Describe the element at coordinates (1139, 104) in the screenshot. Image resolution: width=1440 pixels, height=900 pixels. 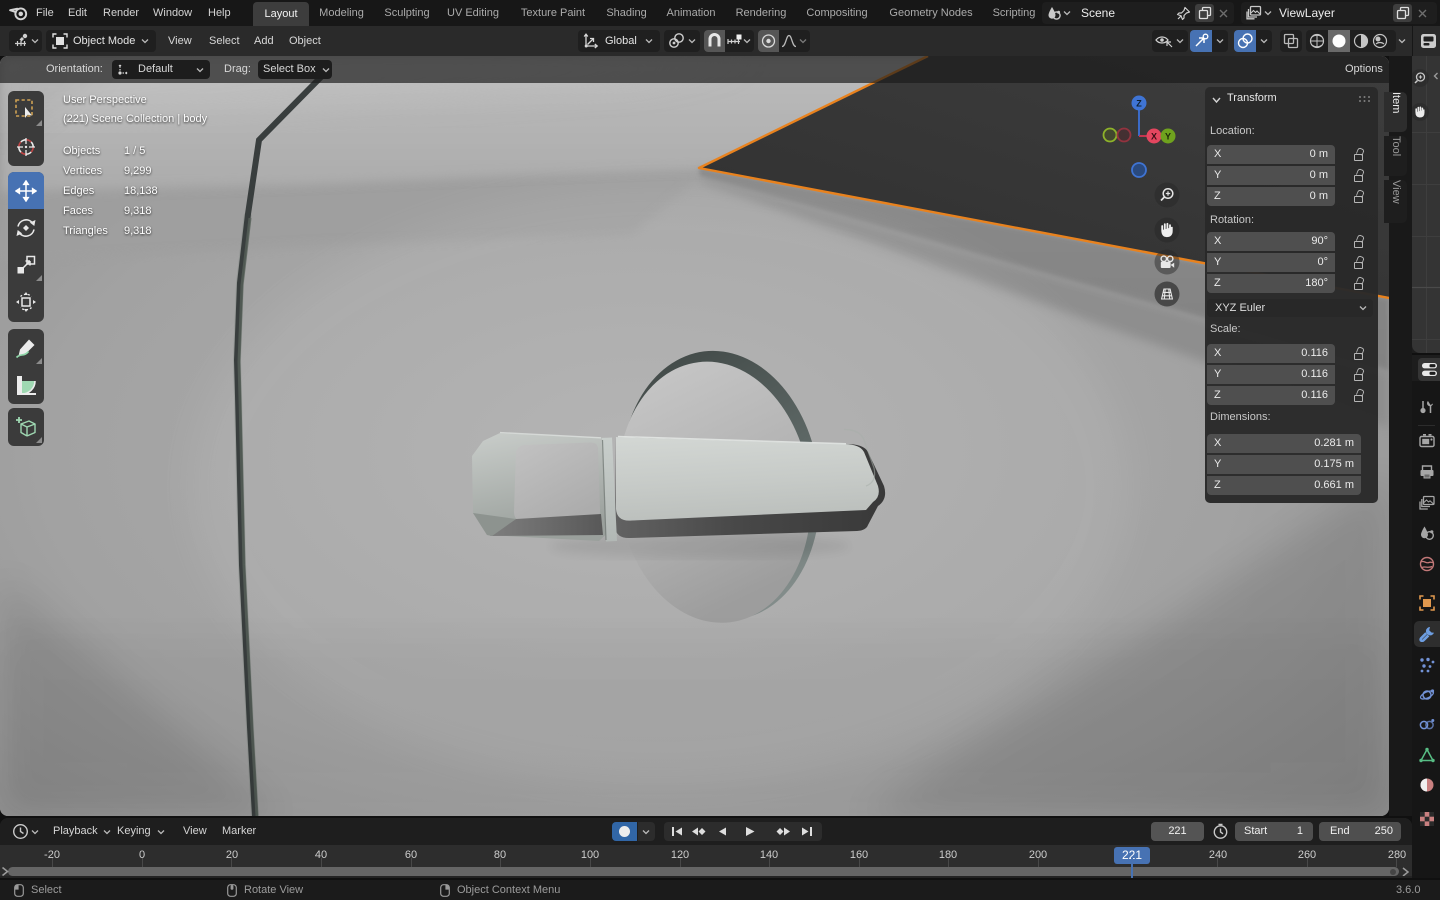
I see `svg-text: Z` at that location.